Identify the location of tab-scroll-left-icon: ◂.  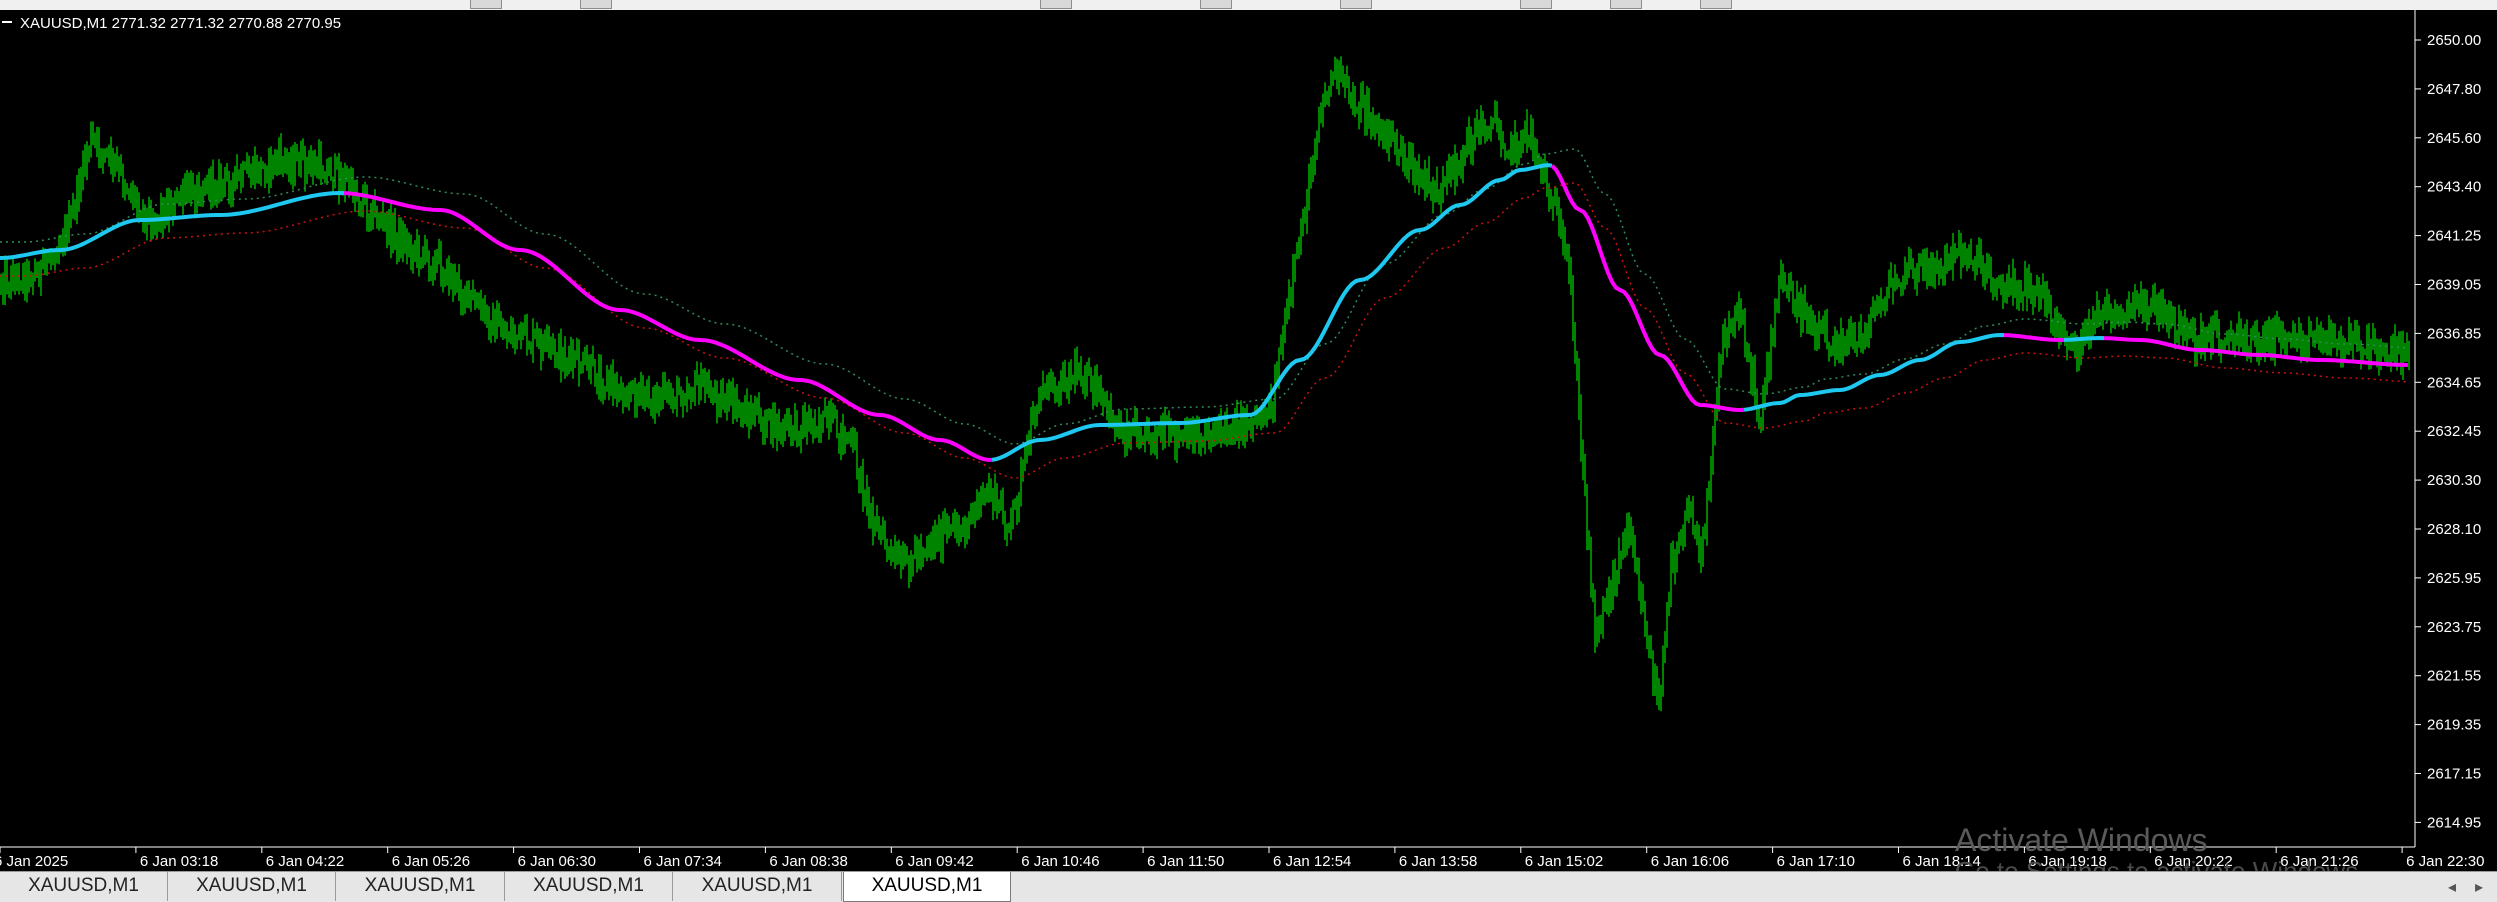
(2452, 887).